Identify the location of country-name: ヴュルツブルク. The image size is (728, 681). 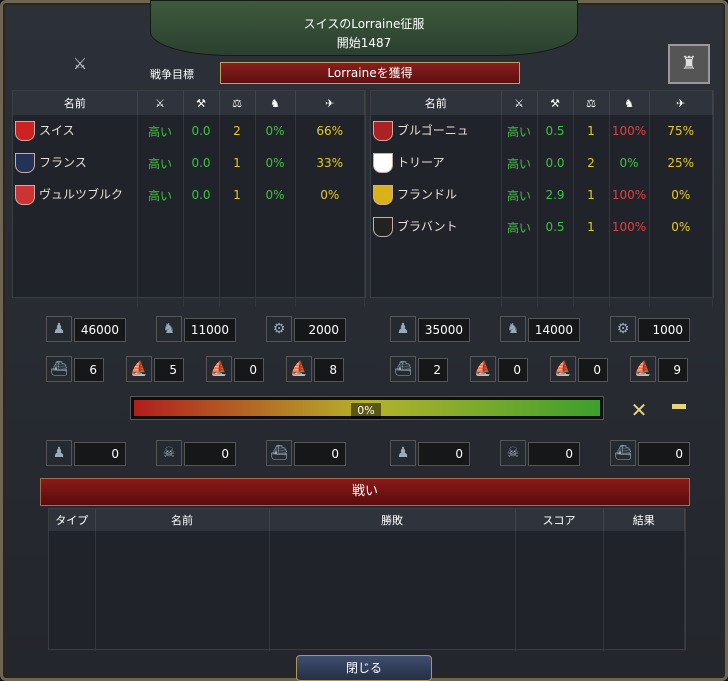
(81, 194).